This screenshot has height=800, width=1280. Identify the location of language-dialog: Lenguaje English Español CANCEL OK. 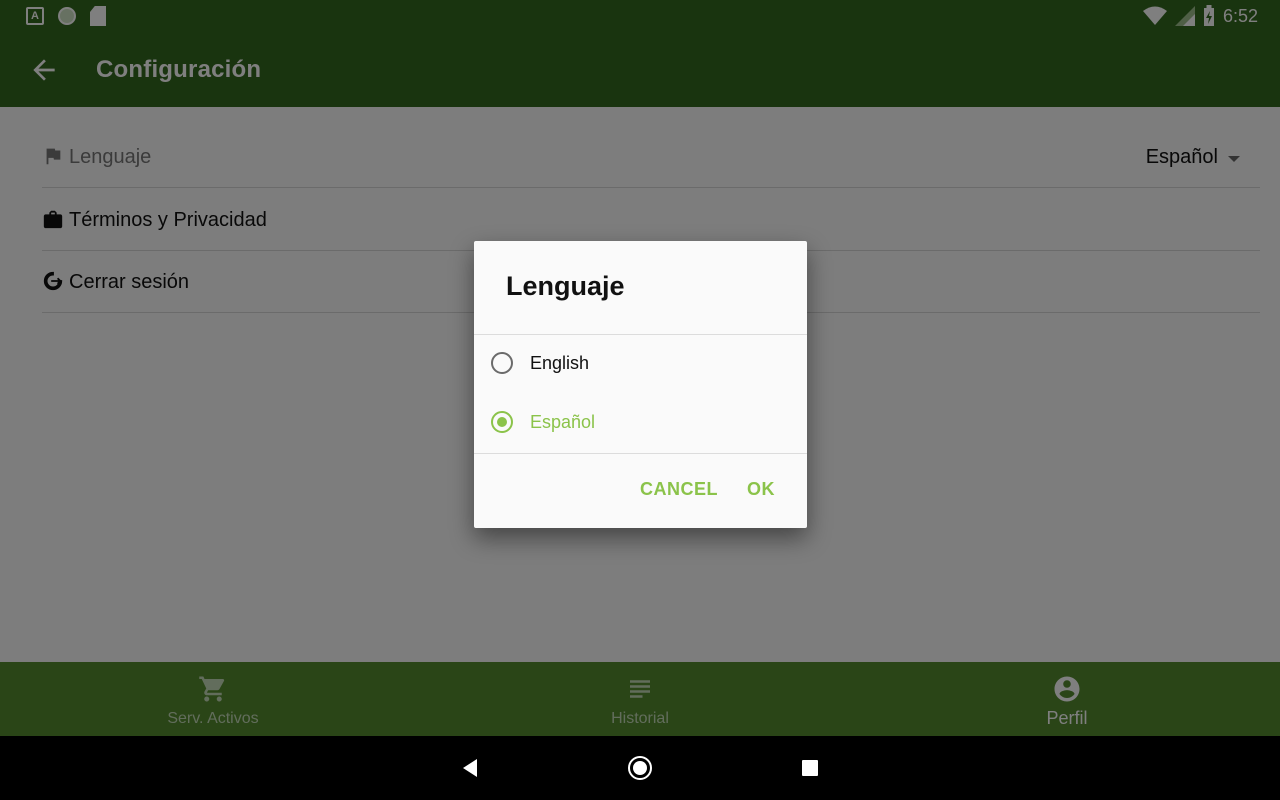
(640, 384).